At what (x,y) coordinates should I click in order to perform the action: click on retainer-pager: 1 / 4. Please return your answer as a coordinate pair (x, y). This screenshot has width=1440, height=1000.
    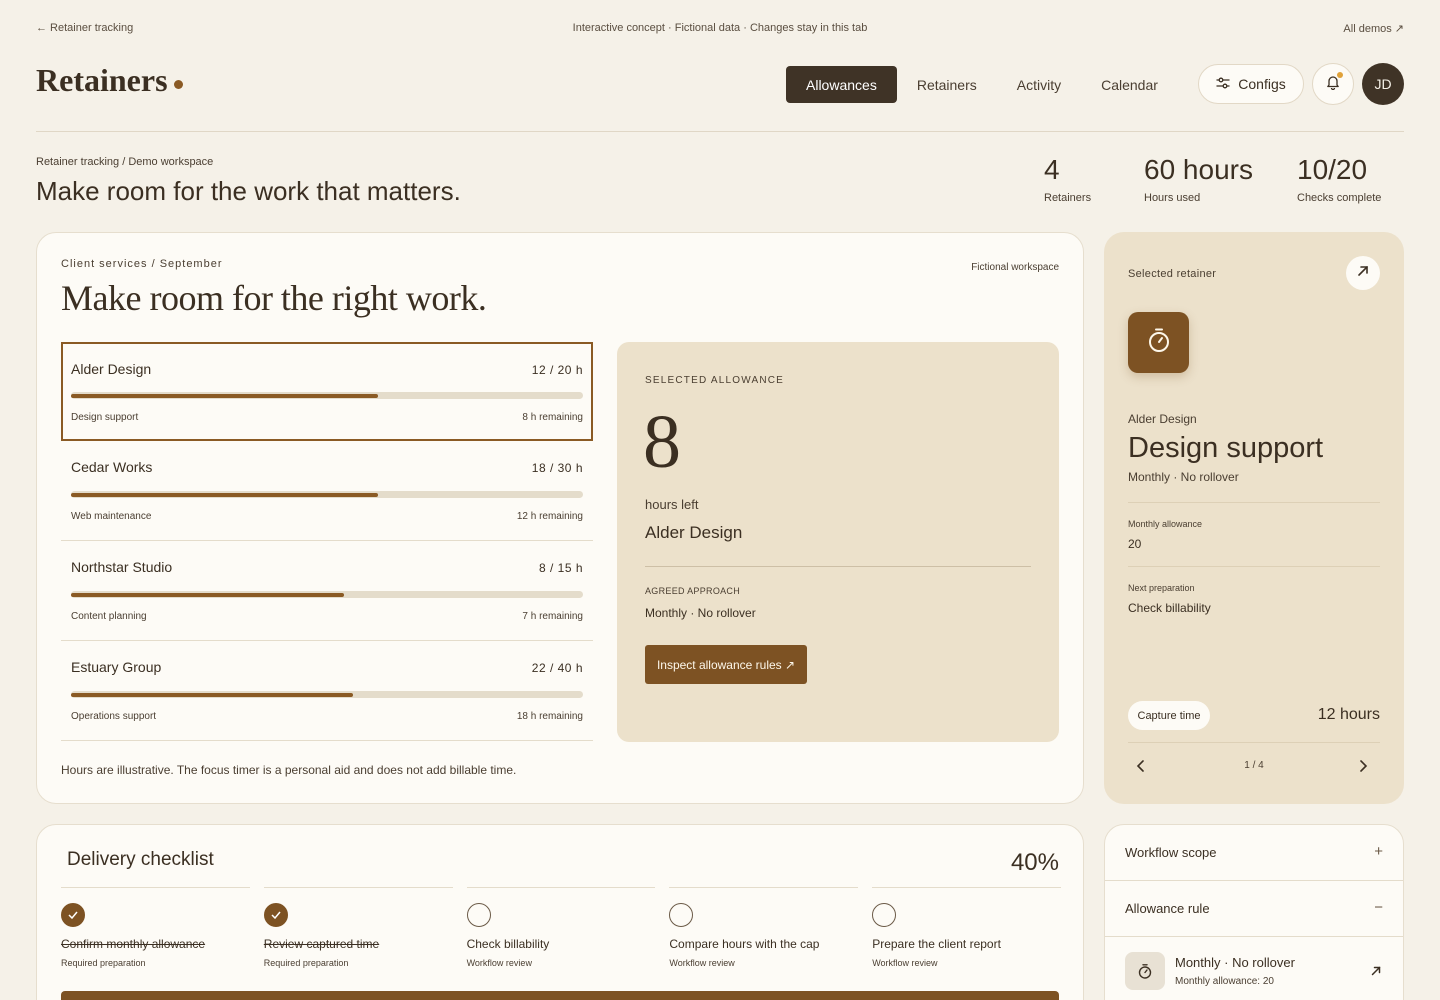
    Looking at the image, I should click on (1254, 765).